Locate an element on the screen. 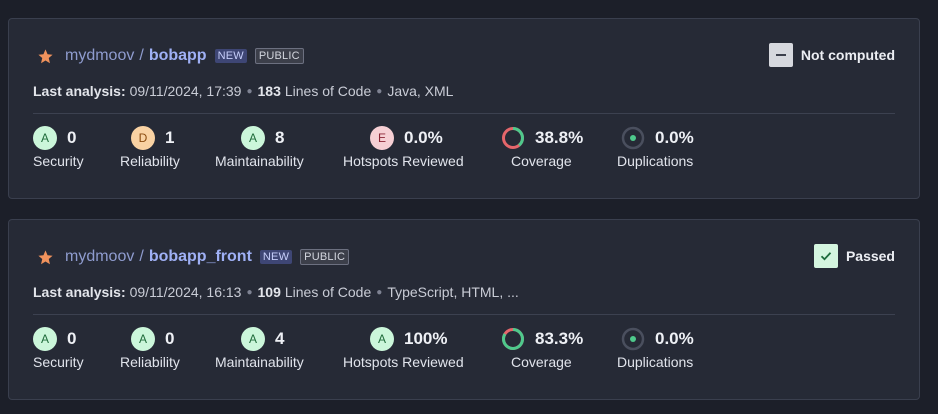 This screenshot has height=414, width=938. loc-value: 183 is located at coordinates (269, 91).